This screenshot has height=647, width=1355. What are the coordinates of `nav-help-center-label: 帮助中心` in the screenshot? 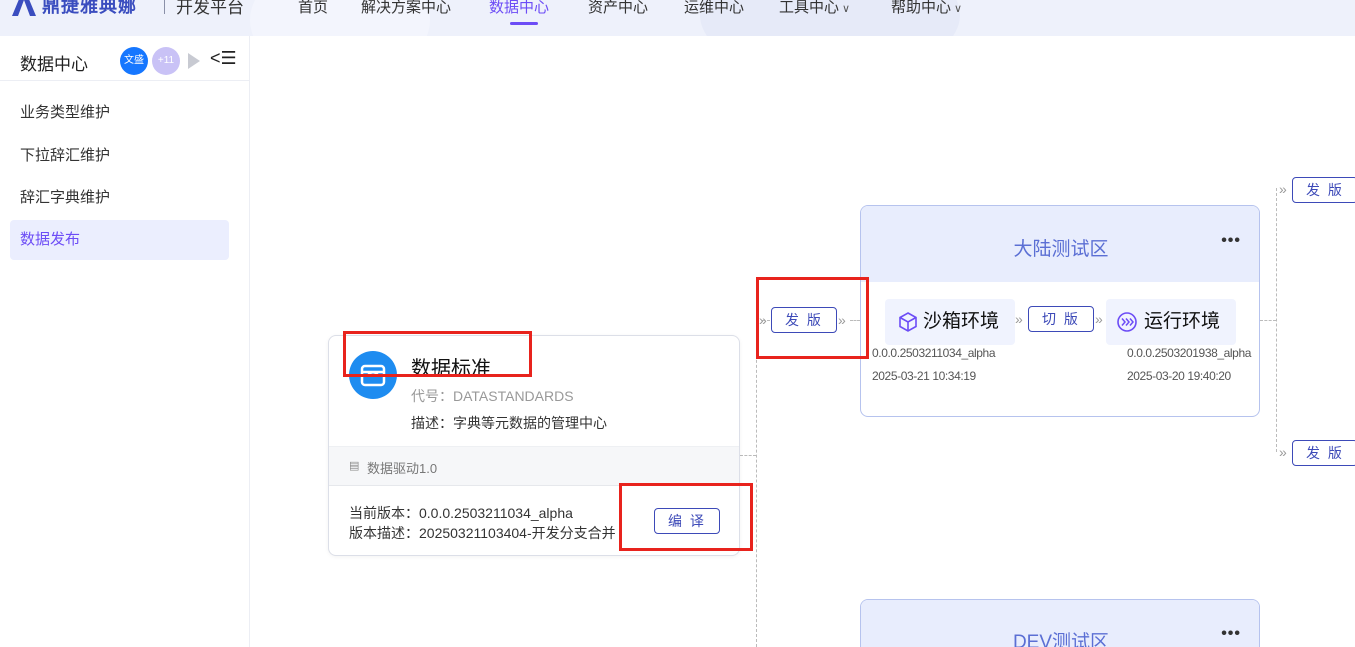 It's located at (921, 8).